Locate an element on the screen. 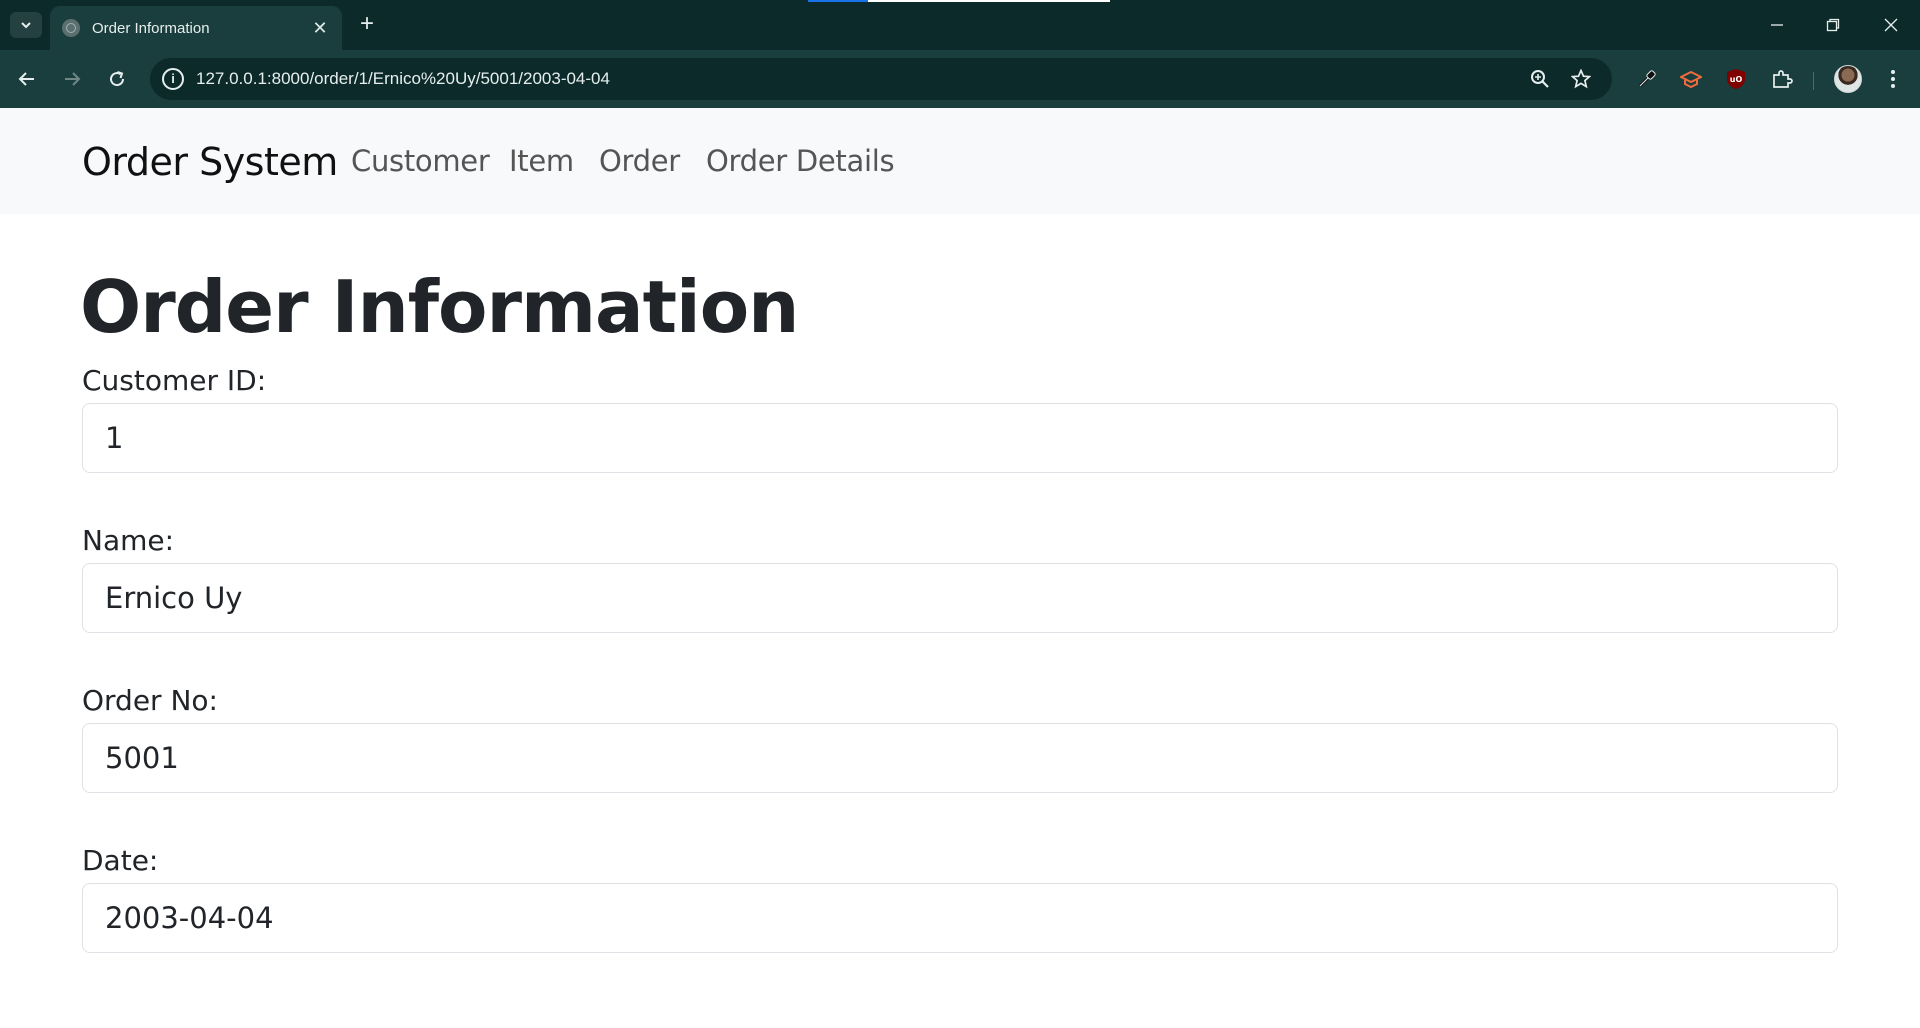 The image size is (1920, 1028). minimize-button is located at coordinates (1777, 25).